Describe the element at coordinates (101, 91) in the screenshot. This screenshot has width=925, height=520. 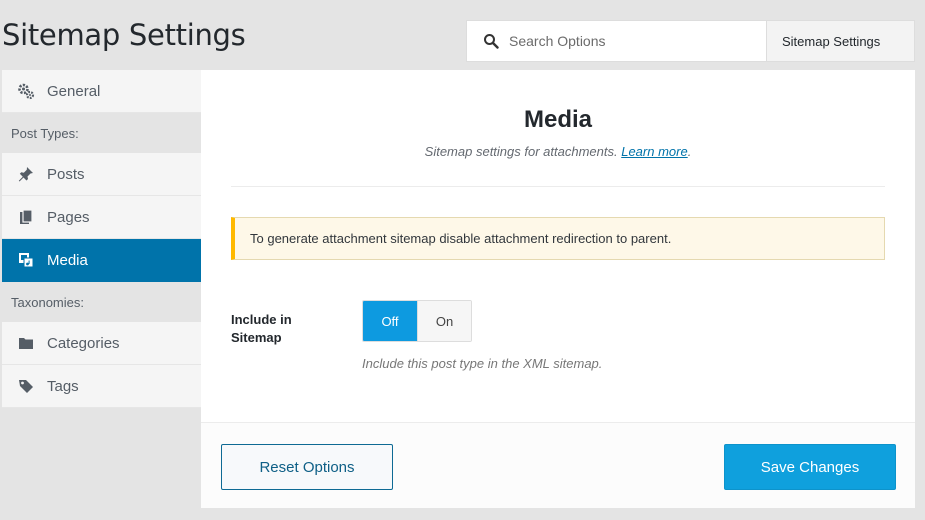
I see `sidebar-item-general: General` at that location.